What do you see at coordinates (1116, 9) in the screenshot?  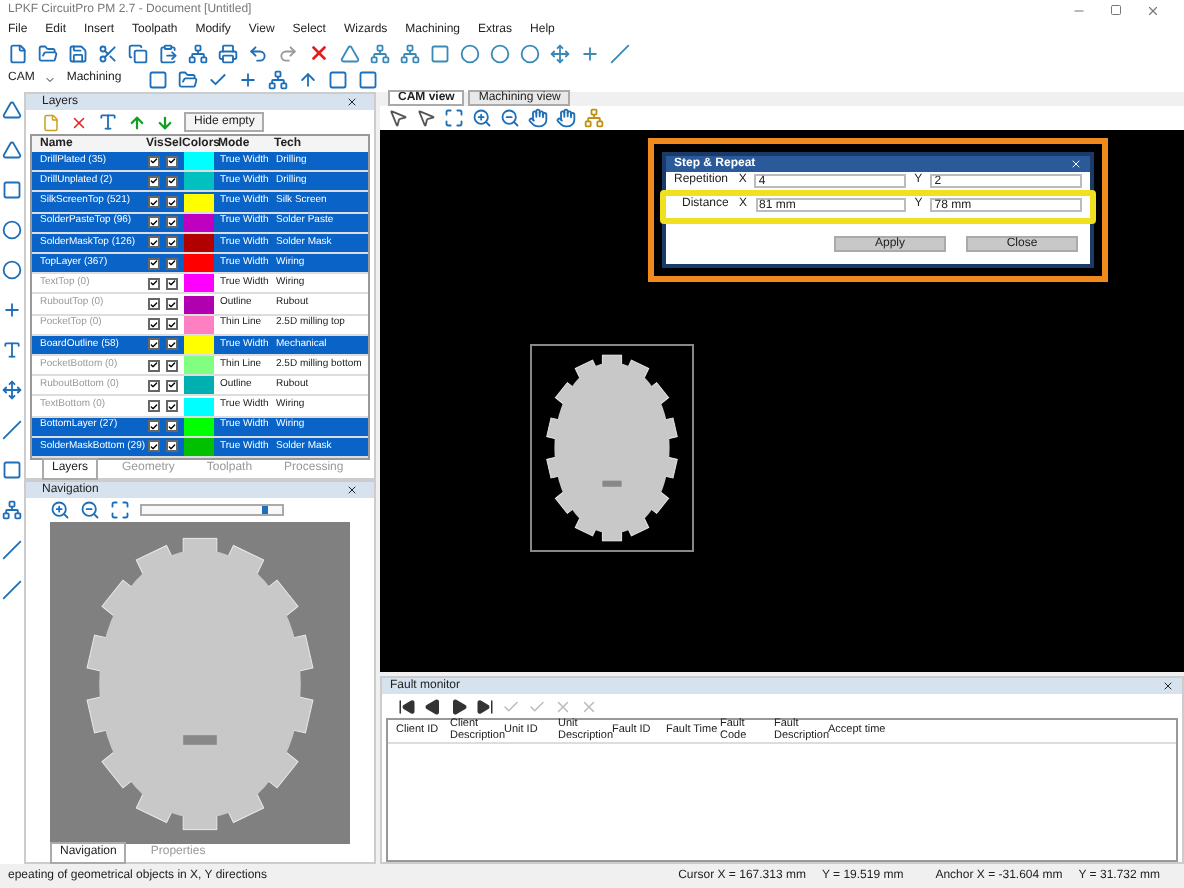 I see `maximize-icon` at bounding box center [1116, 9].